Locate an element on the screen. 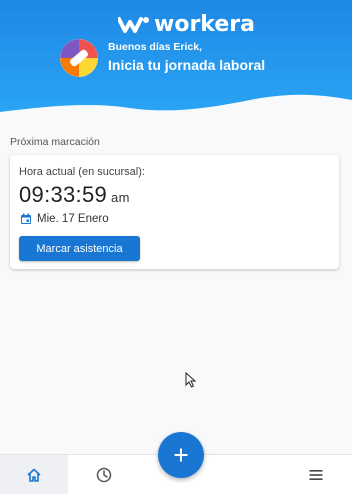 The image size is (352, 494). greeting-subtitle: Inicia tu jornada laboral is located at coordinates (187, 65).